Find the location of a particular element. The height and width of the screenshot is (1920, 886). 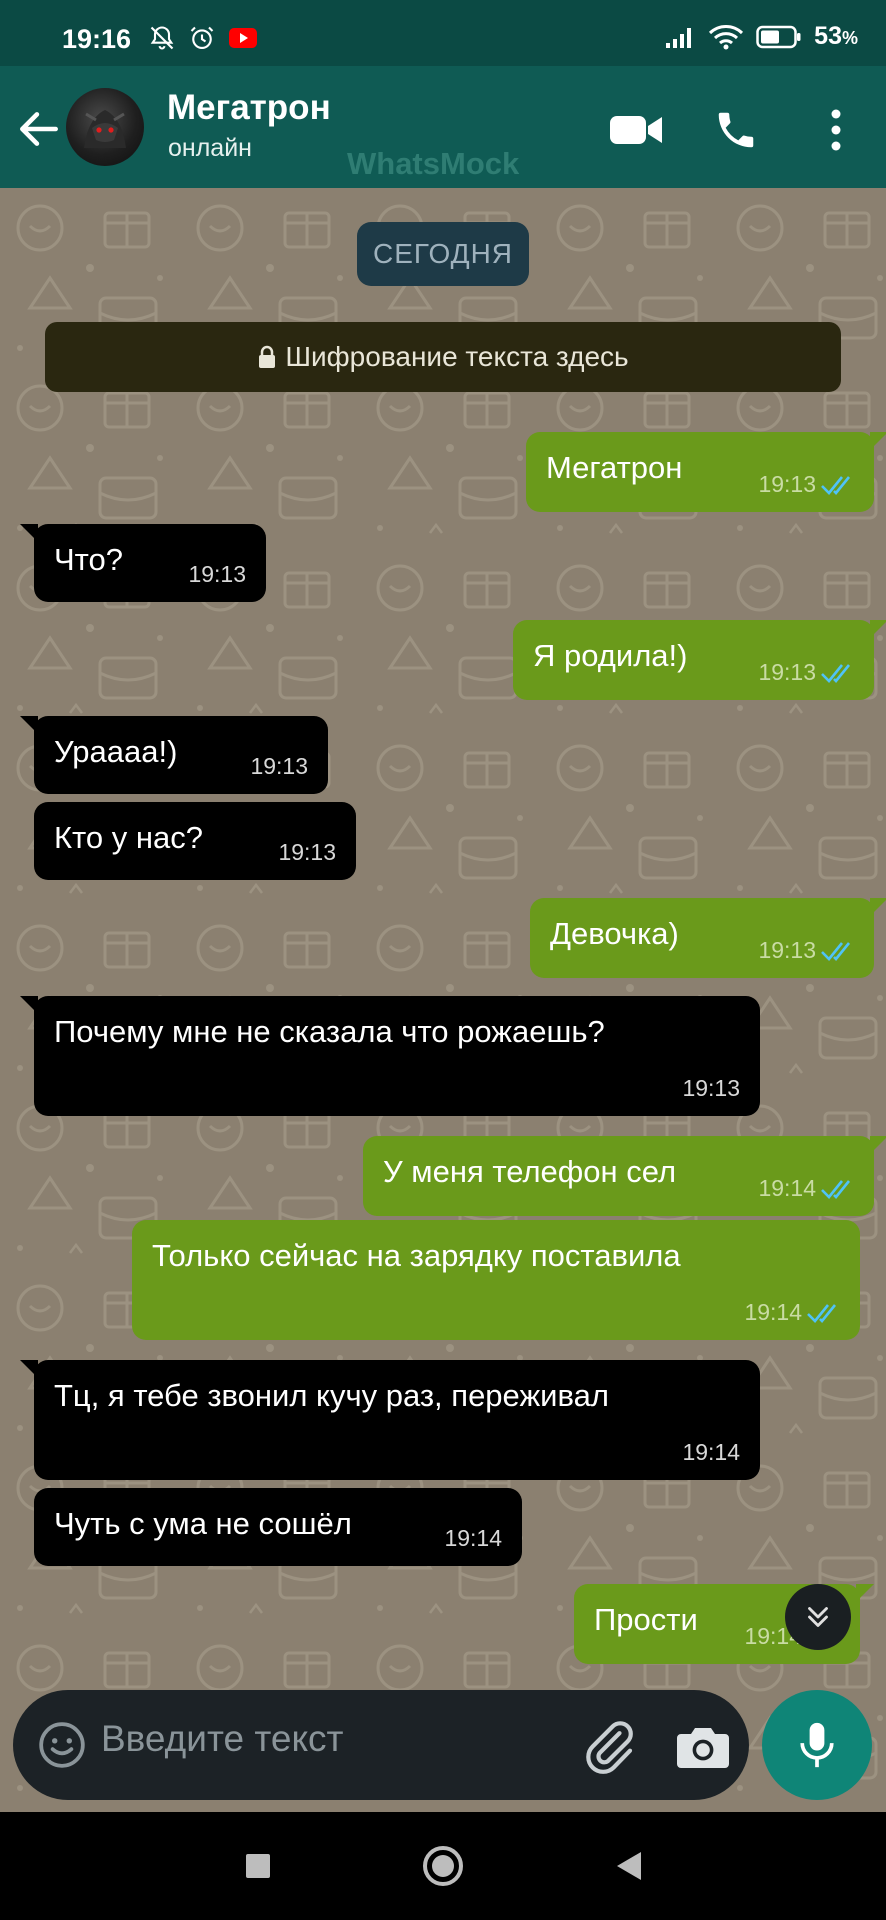

lock-icon is located at coordinates (267, 356).